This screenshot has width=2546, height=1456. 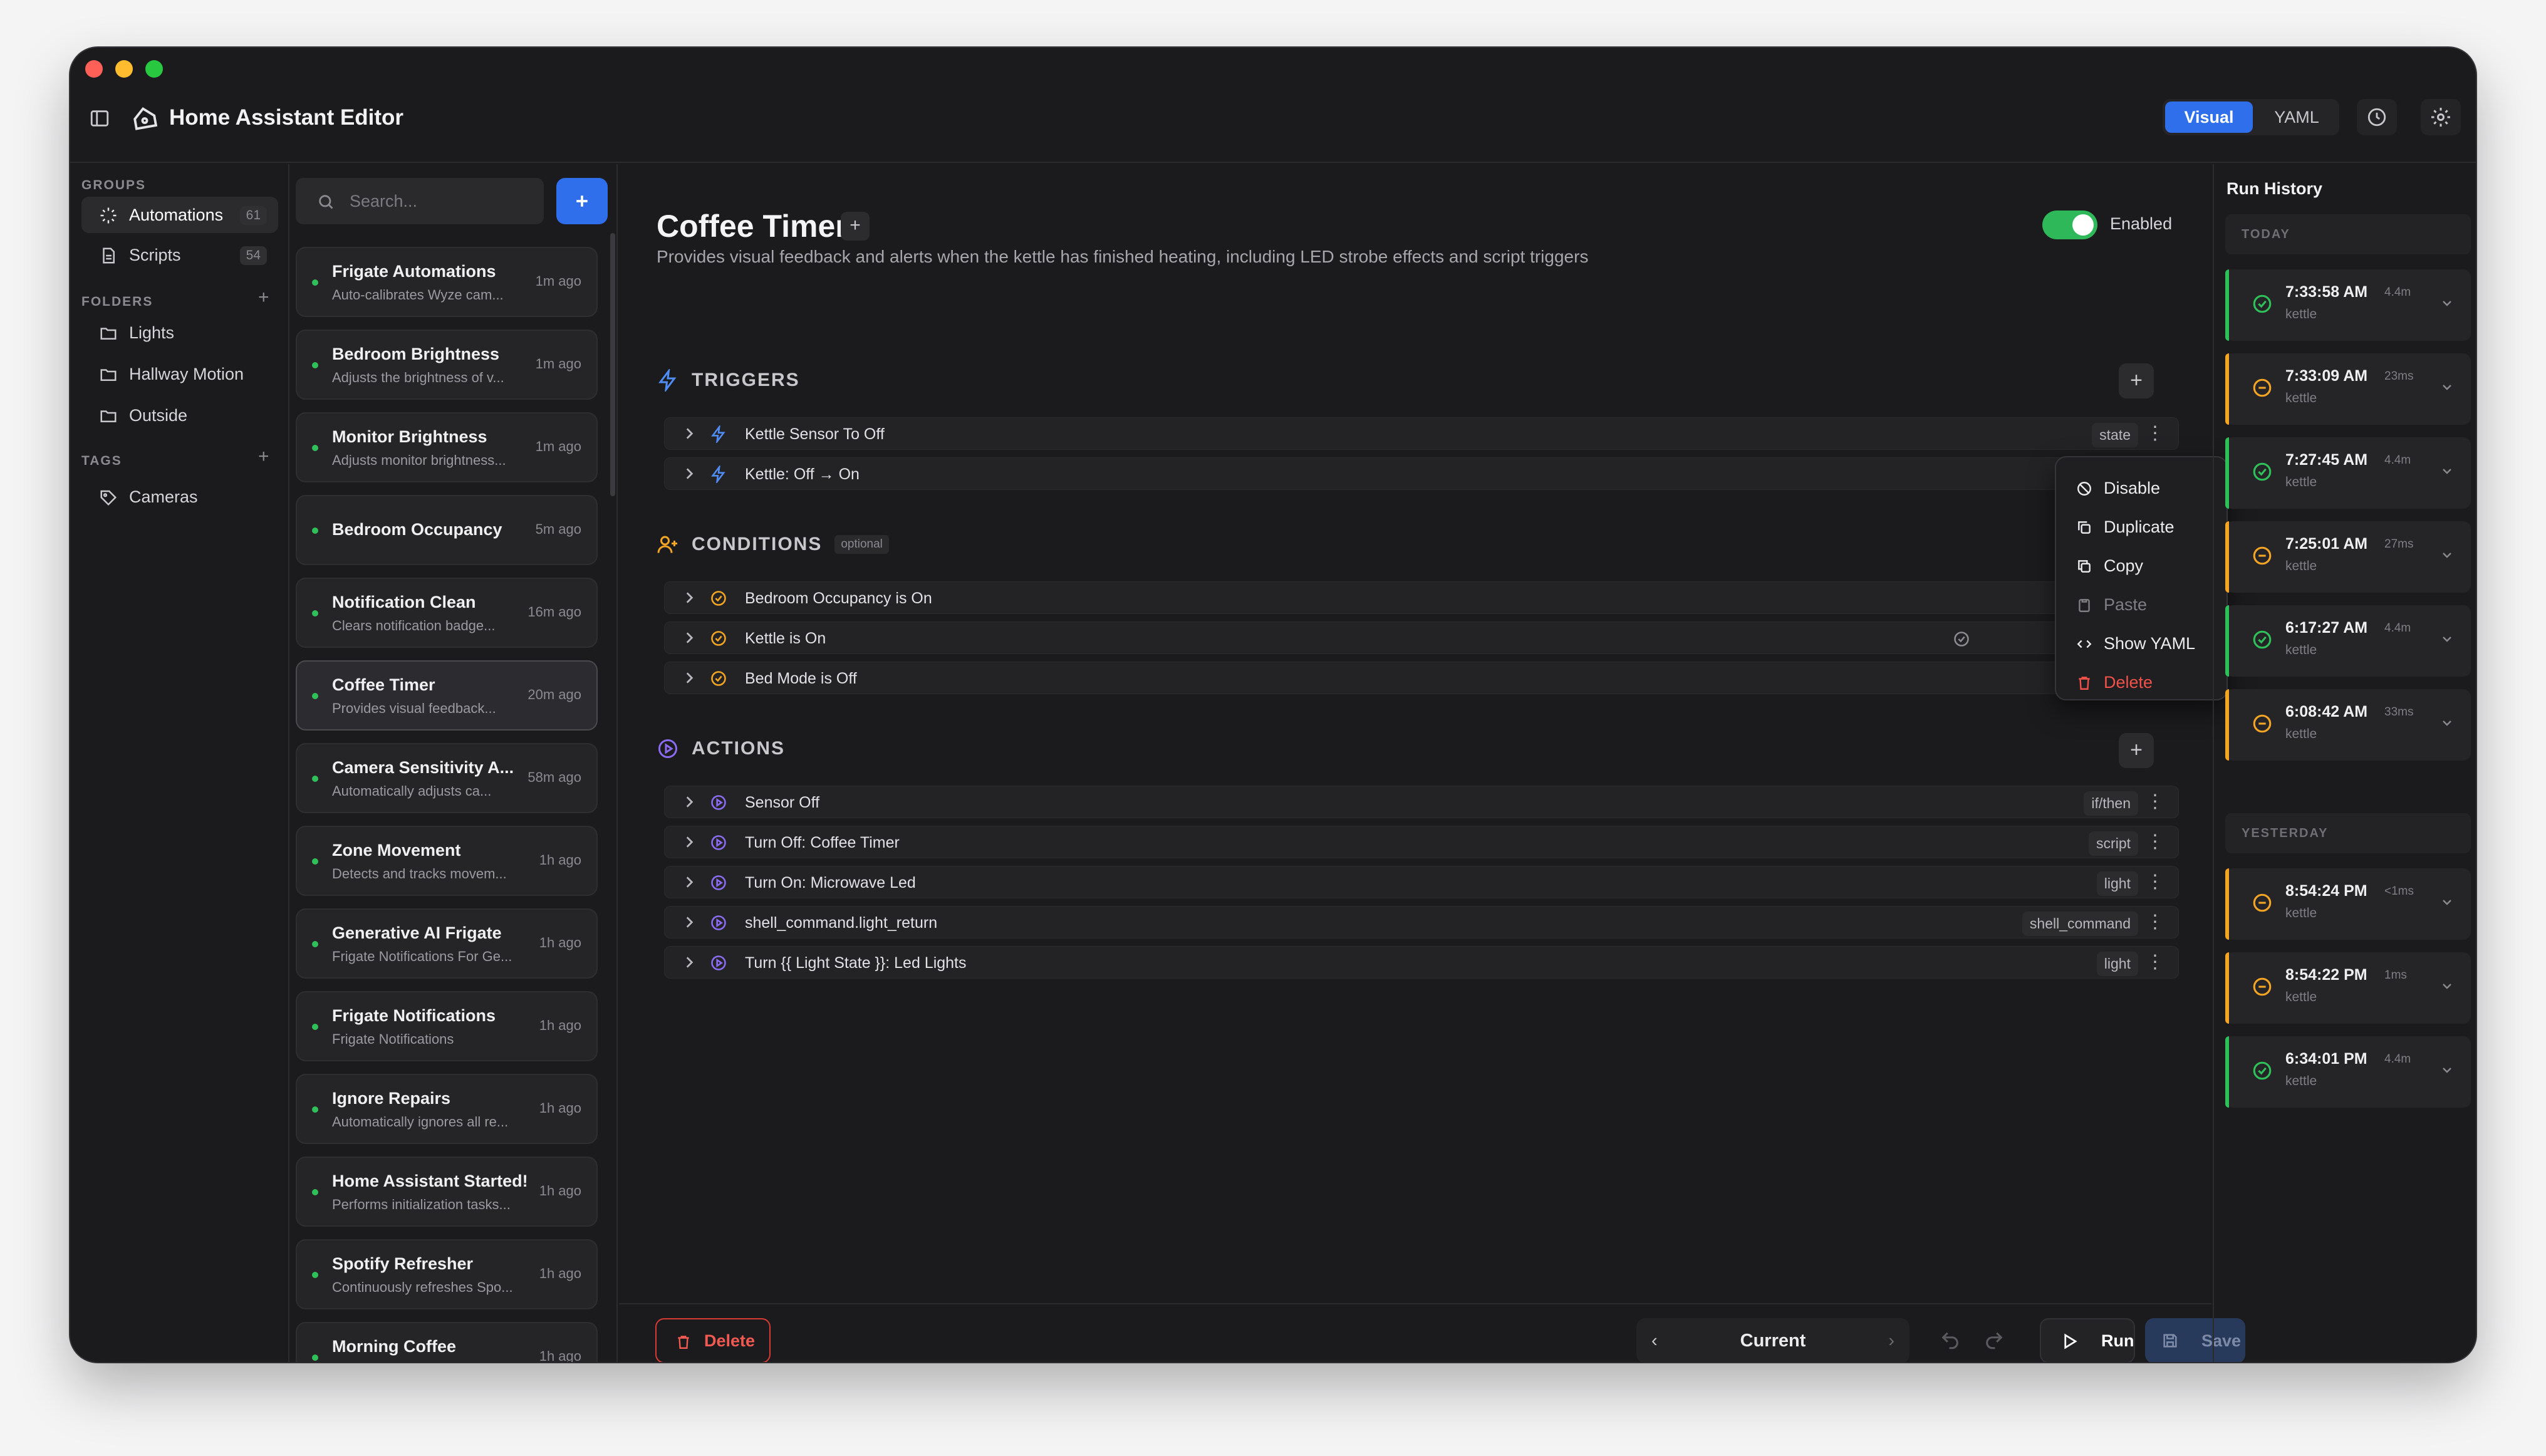 I want to click on menu-item-disable: Disable, so click(x=2141, y=488).